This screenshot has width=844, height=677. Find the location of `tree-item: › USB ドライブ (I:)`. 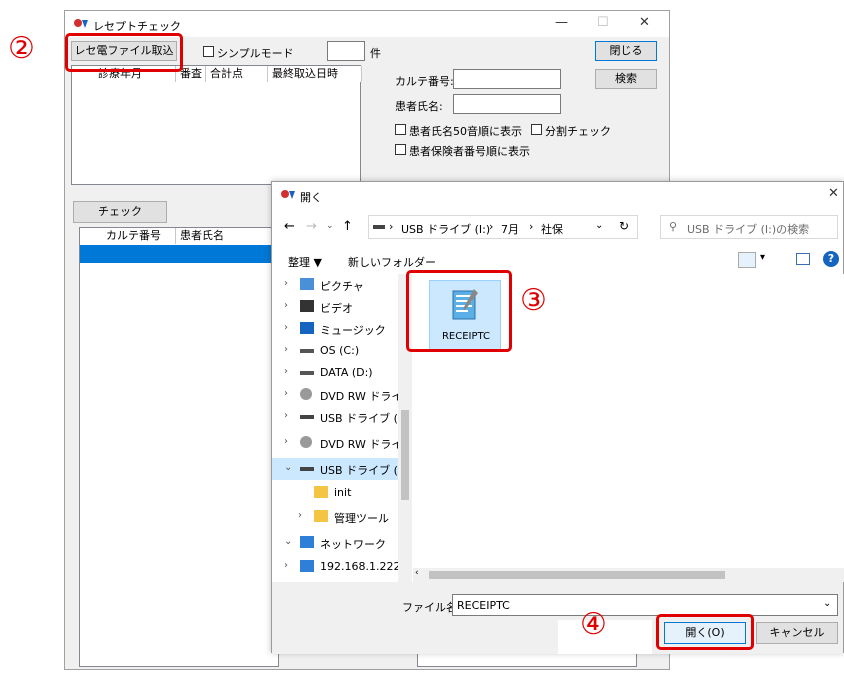

tree-item: › USB ドライブ (I:) is located at coordinates (340, 417).